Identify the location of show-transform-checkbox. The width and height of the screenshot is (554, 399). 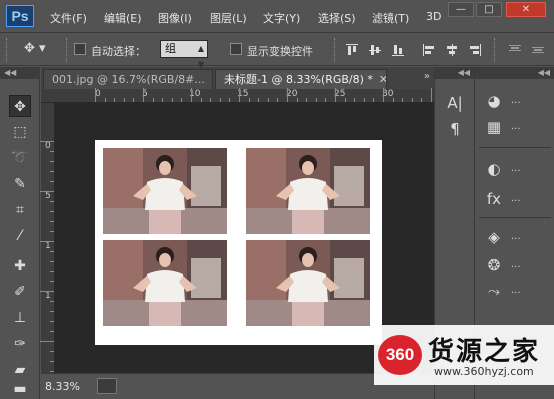
(236, 49).